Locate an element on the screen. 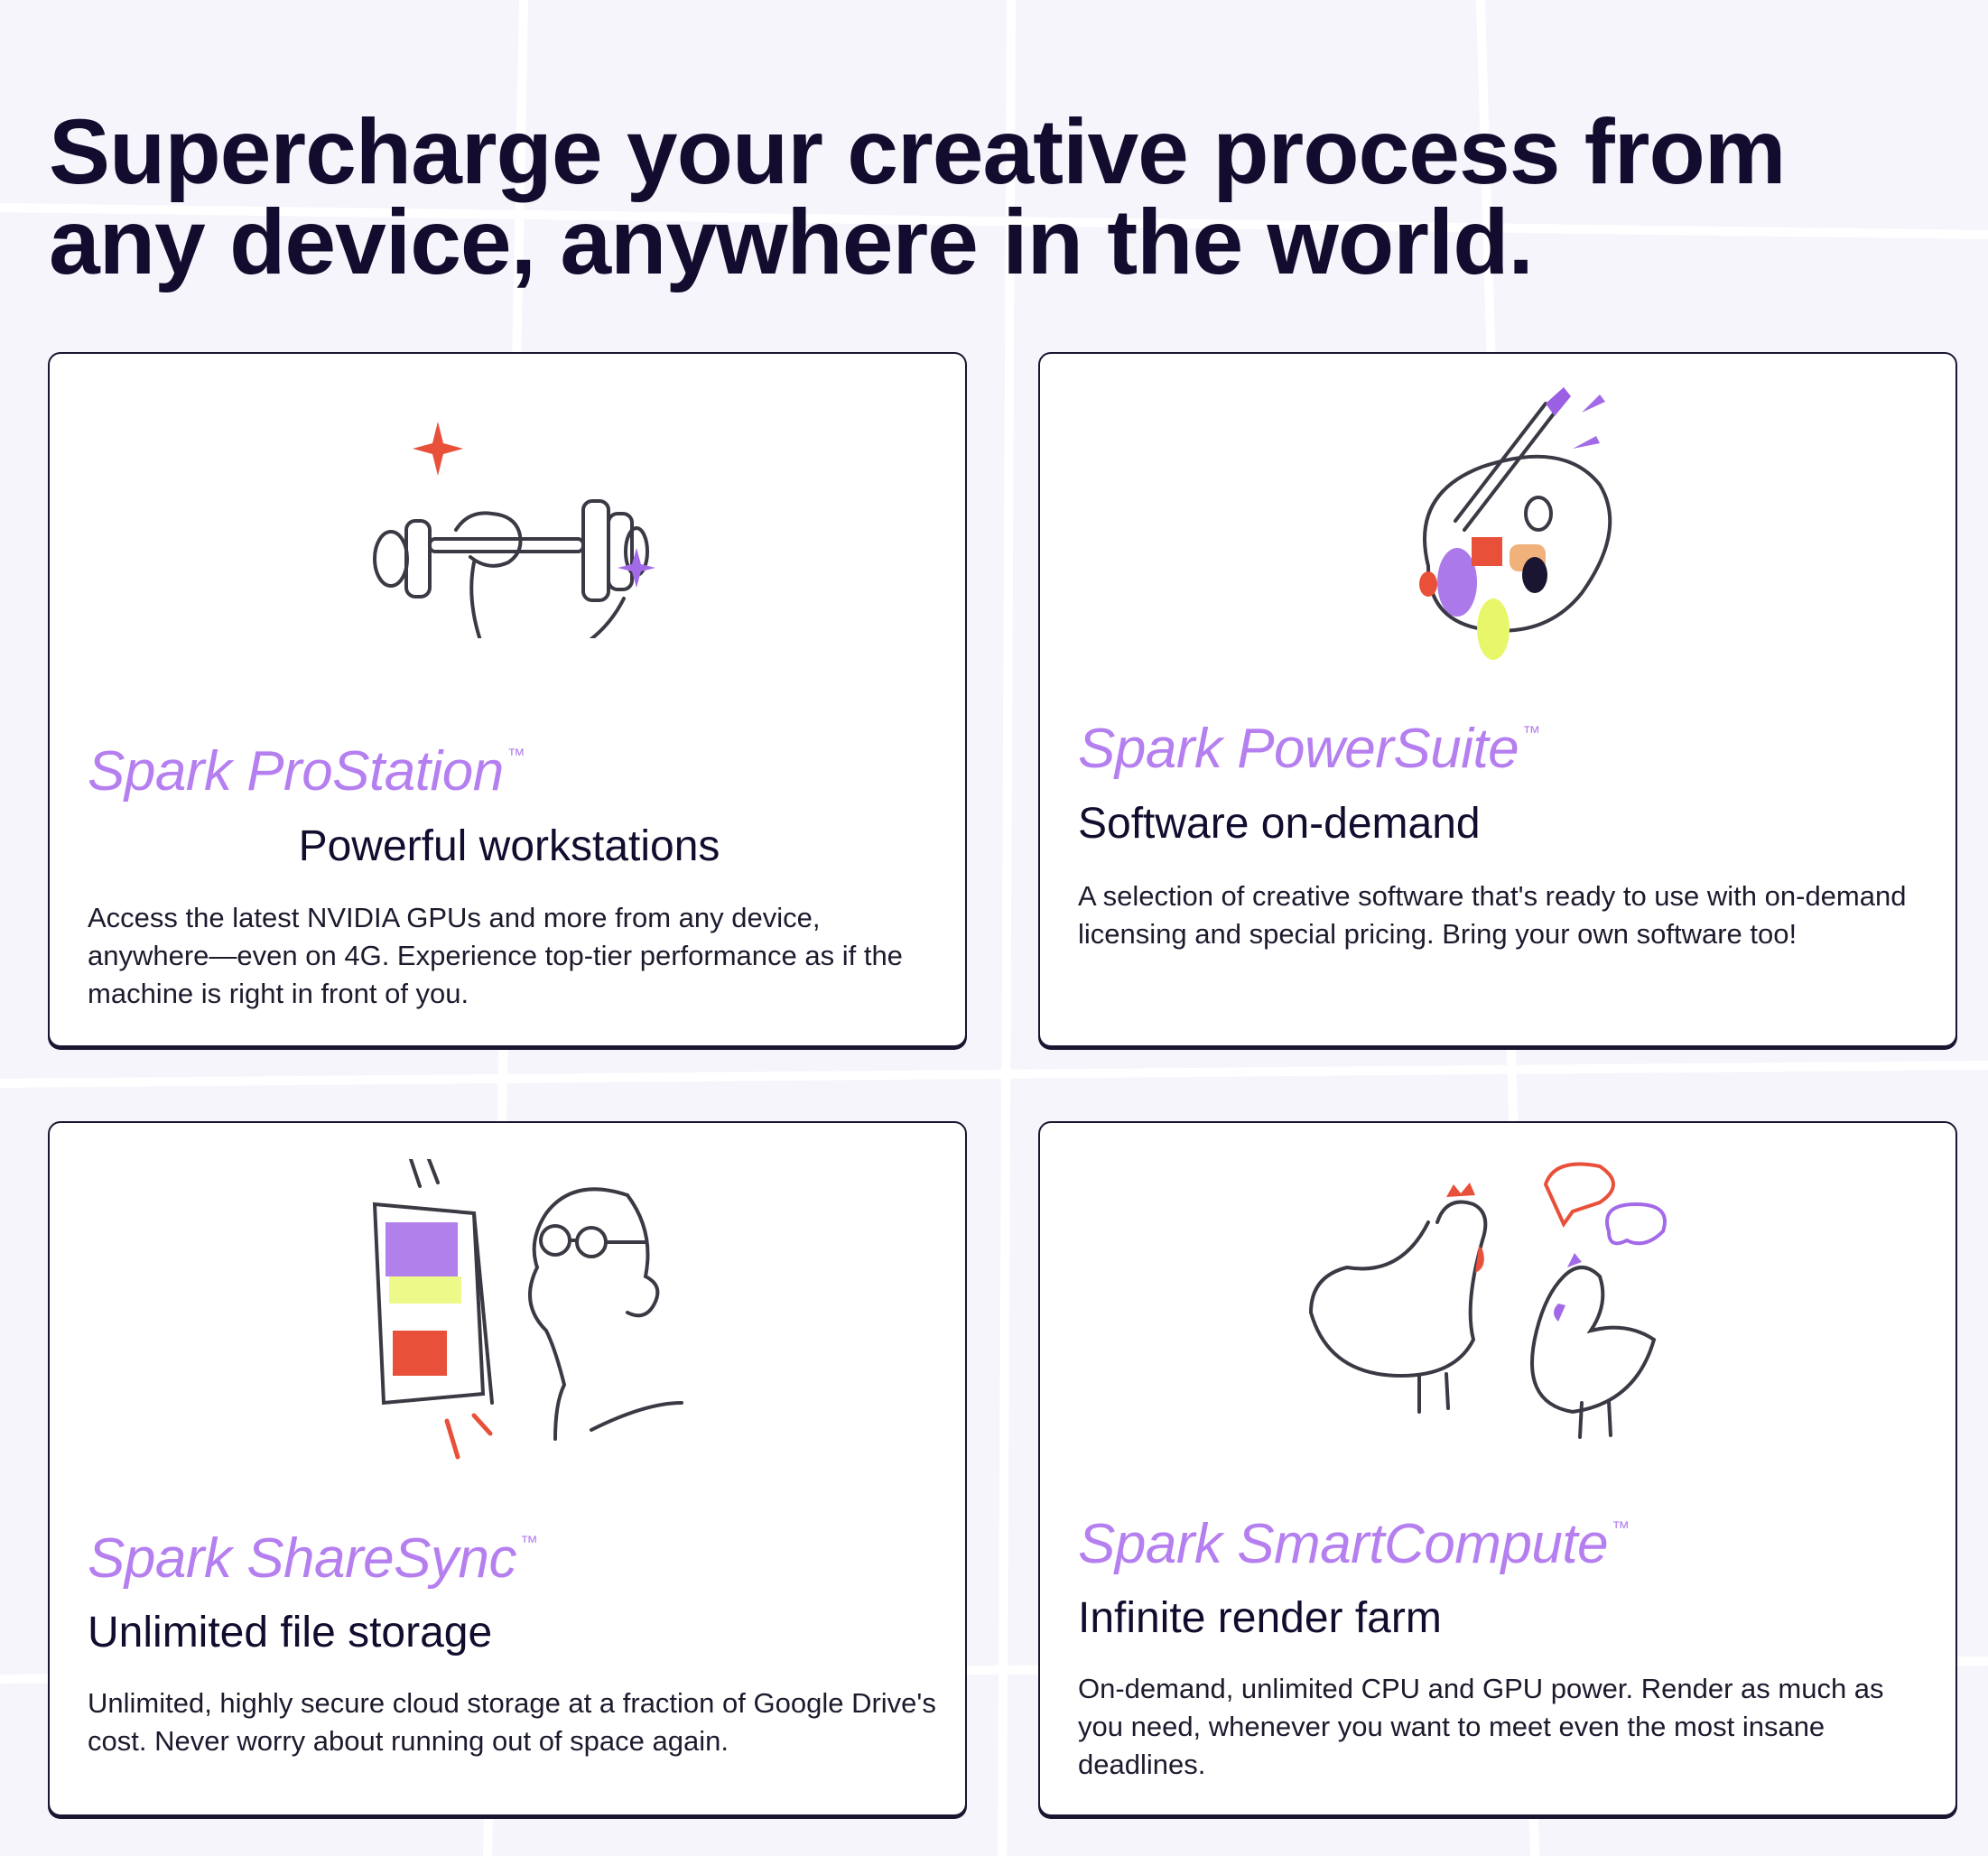  card-brand-name: Spark PowerSuite ™ is located at coordinates (1309, 749).